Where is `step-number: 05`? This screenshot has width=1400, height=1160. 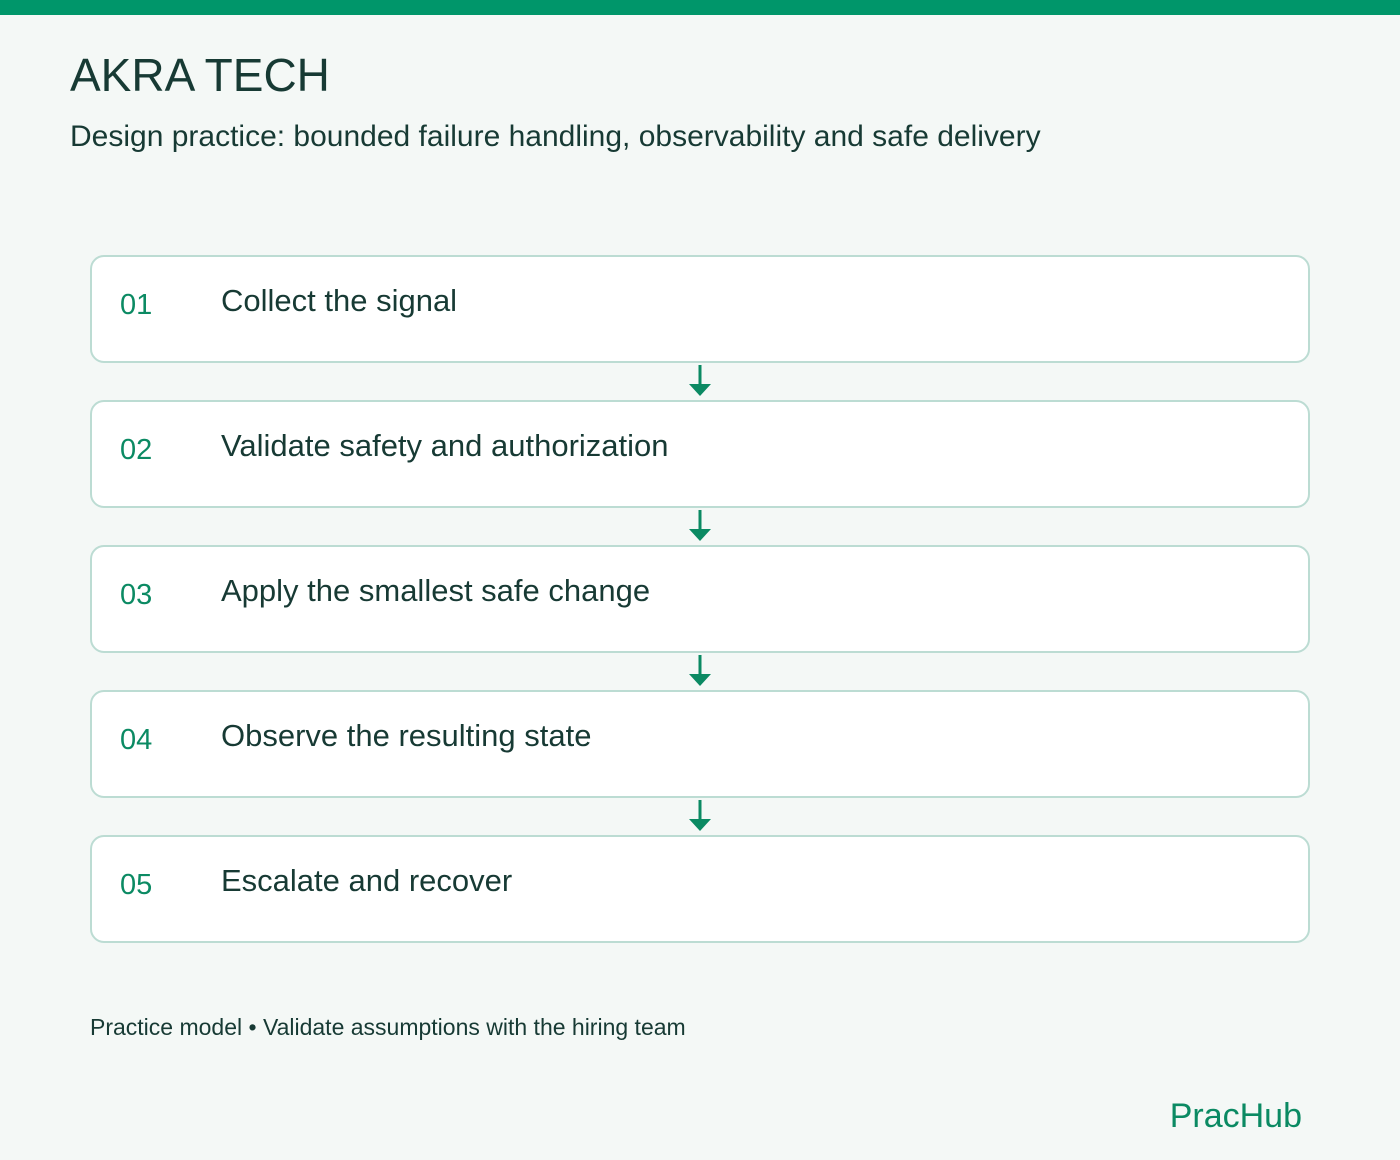
step-number: 05 is located at coordinates (136, 885).